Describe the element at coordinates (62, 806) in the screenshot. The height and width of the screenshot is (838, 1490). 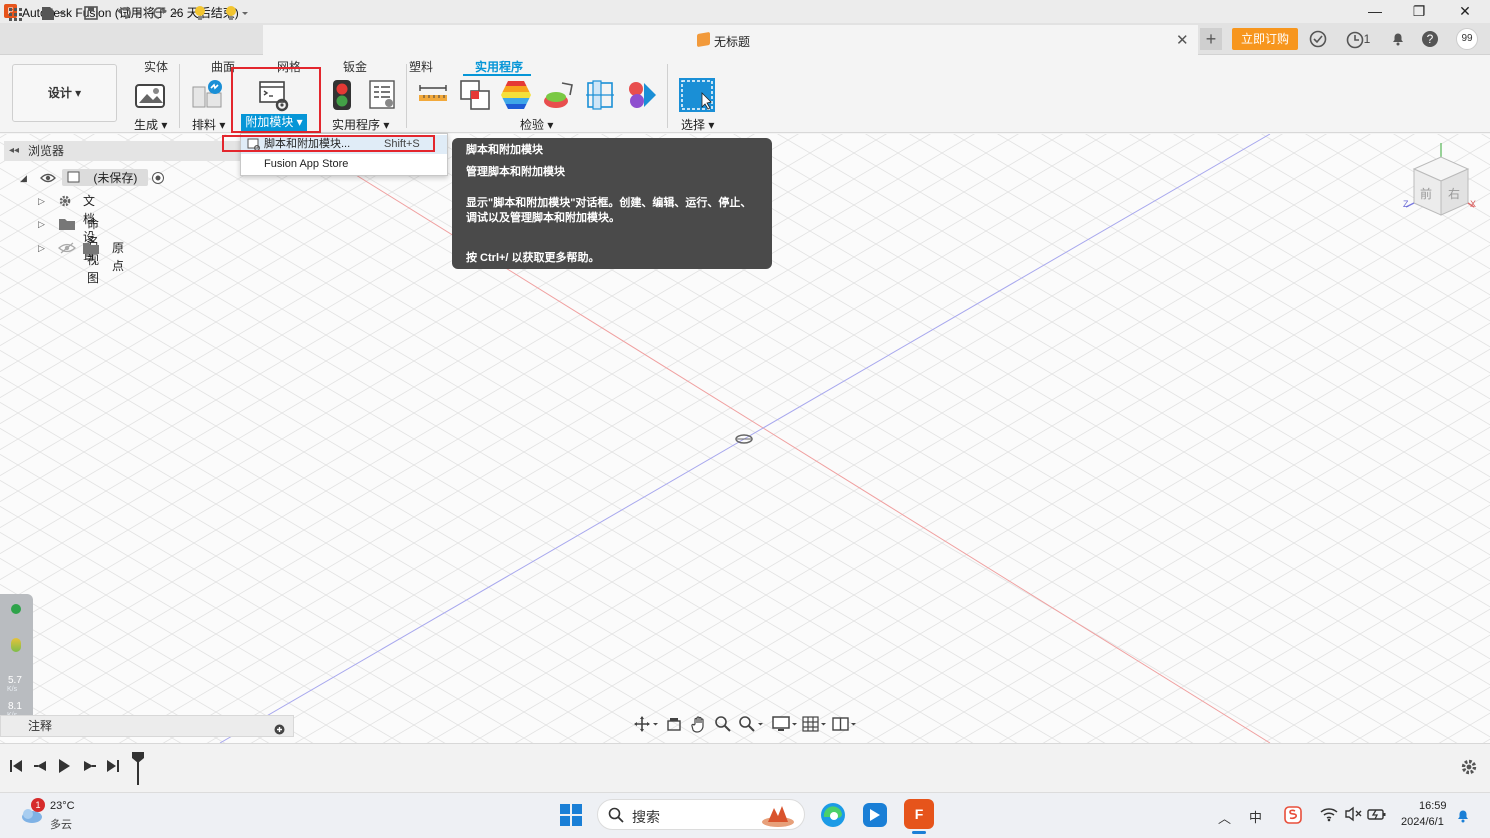
I see `weather-temp: 23°C` at that location.